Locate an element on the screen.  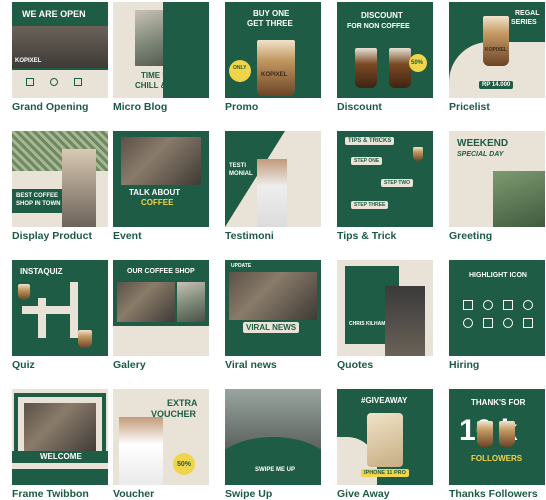
thumb-title: TIPS & TRICKS is located at coordinates (370, 141).